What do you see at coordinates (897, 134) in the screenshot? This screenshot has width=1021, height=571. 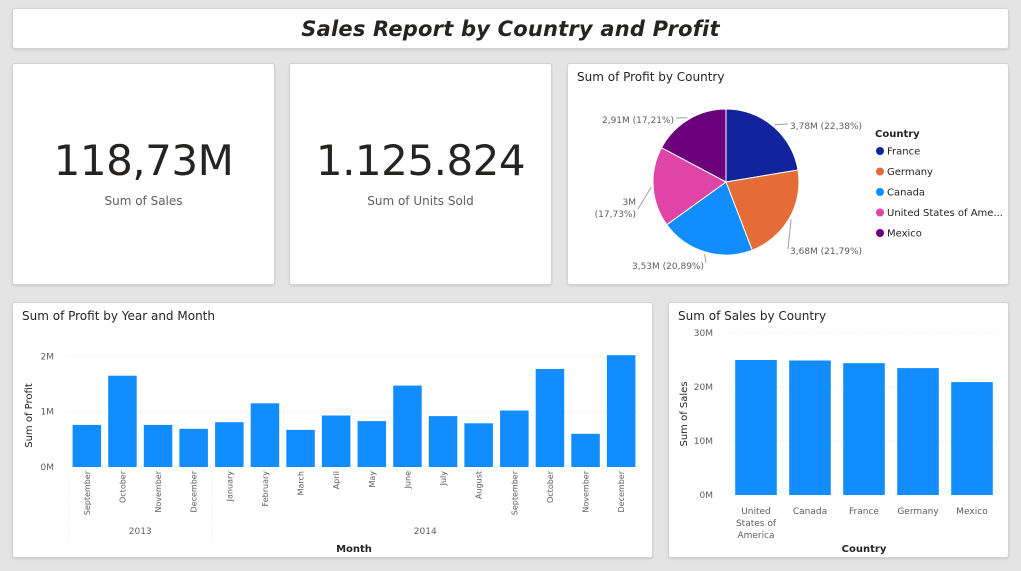 I see `pie-legend-title: Country` at bounding box center [897, 134].